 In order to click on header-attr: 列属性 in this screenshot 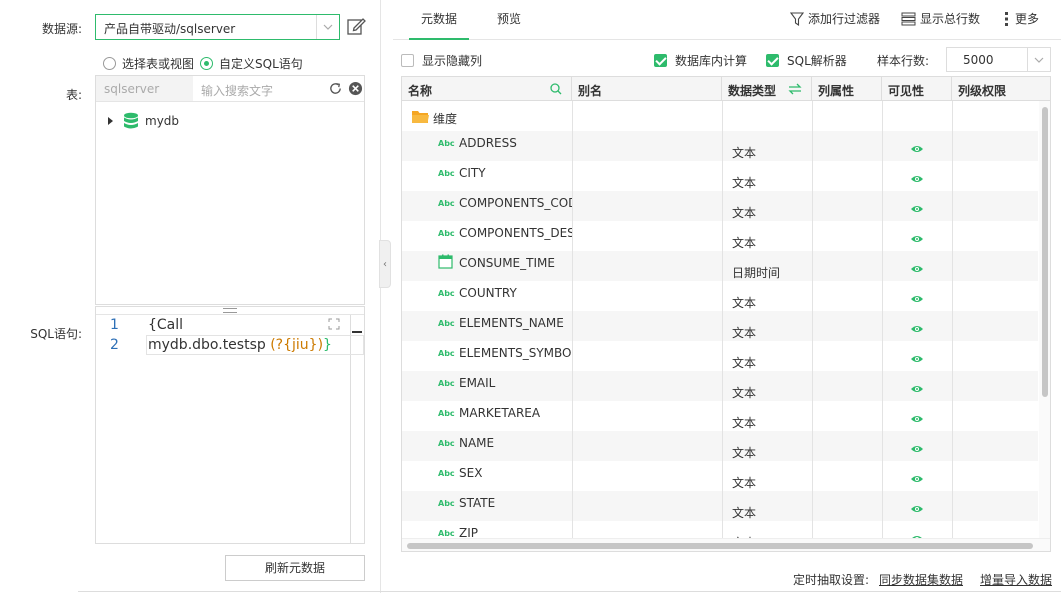, I will do `click(847, 89)`.